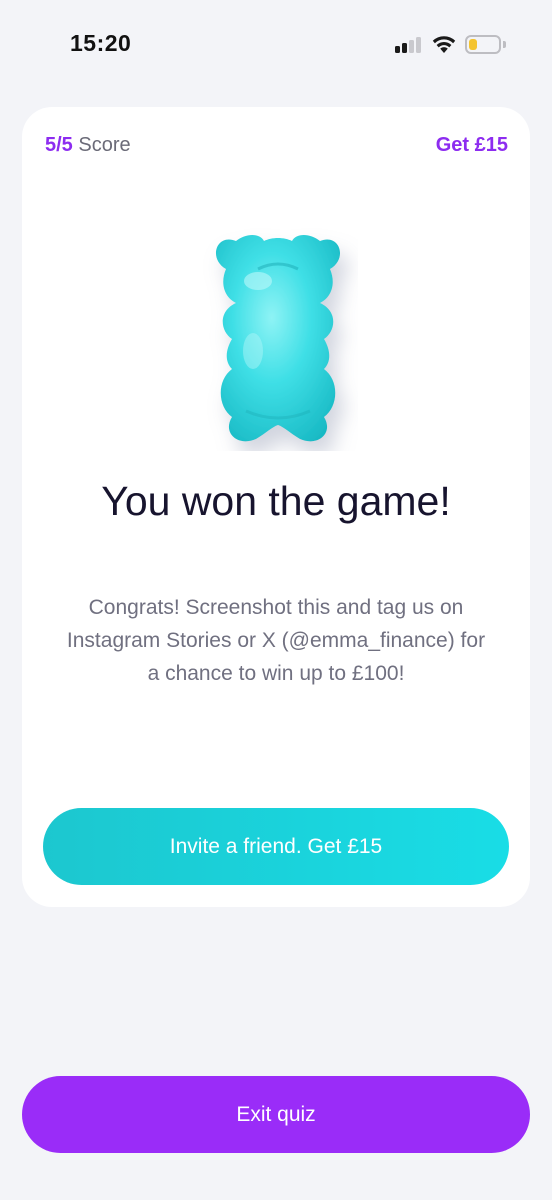 The width and height of the screenshot is (552, 1200). I want to click on exit-quiz-button: Exit quiz, so click(276, 1114).